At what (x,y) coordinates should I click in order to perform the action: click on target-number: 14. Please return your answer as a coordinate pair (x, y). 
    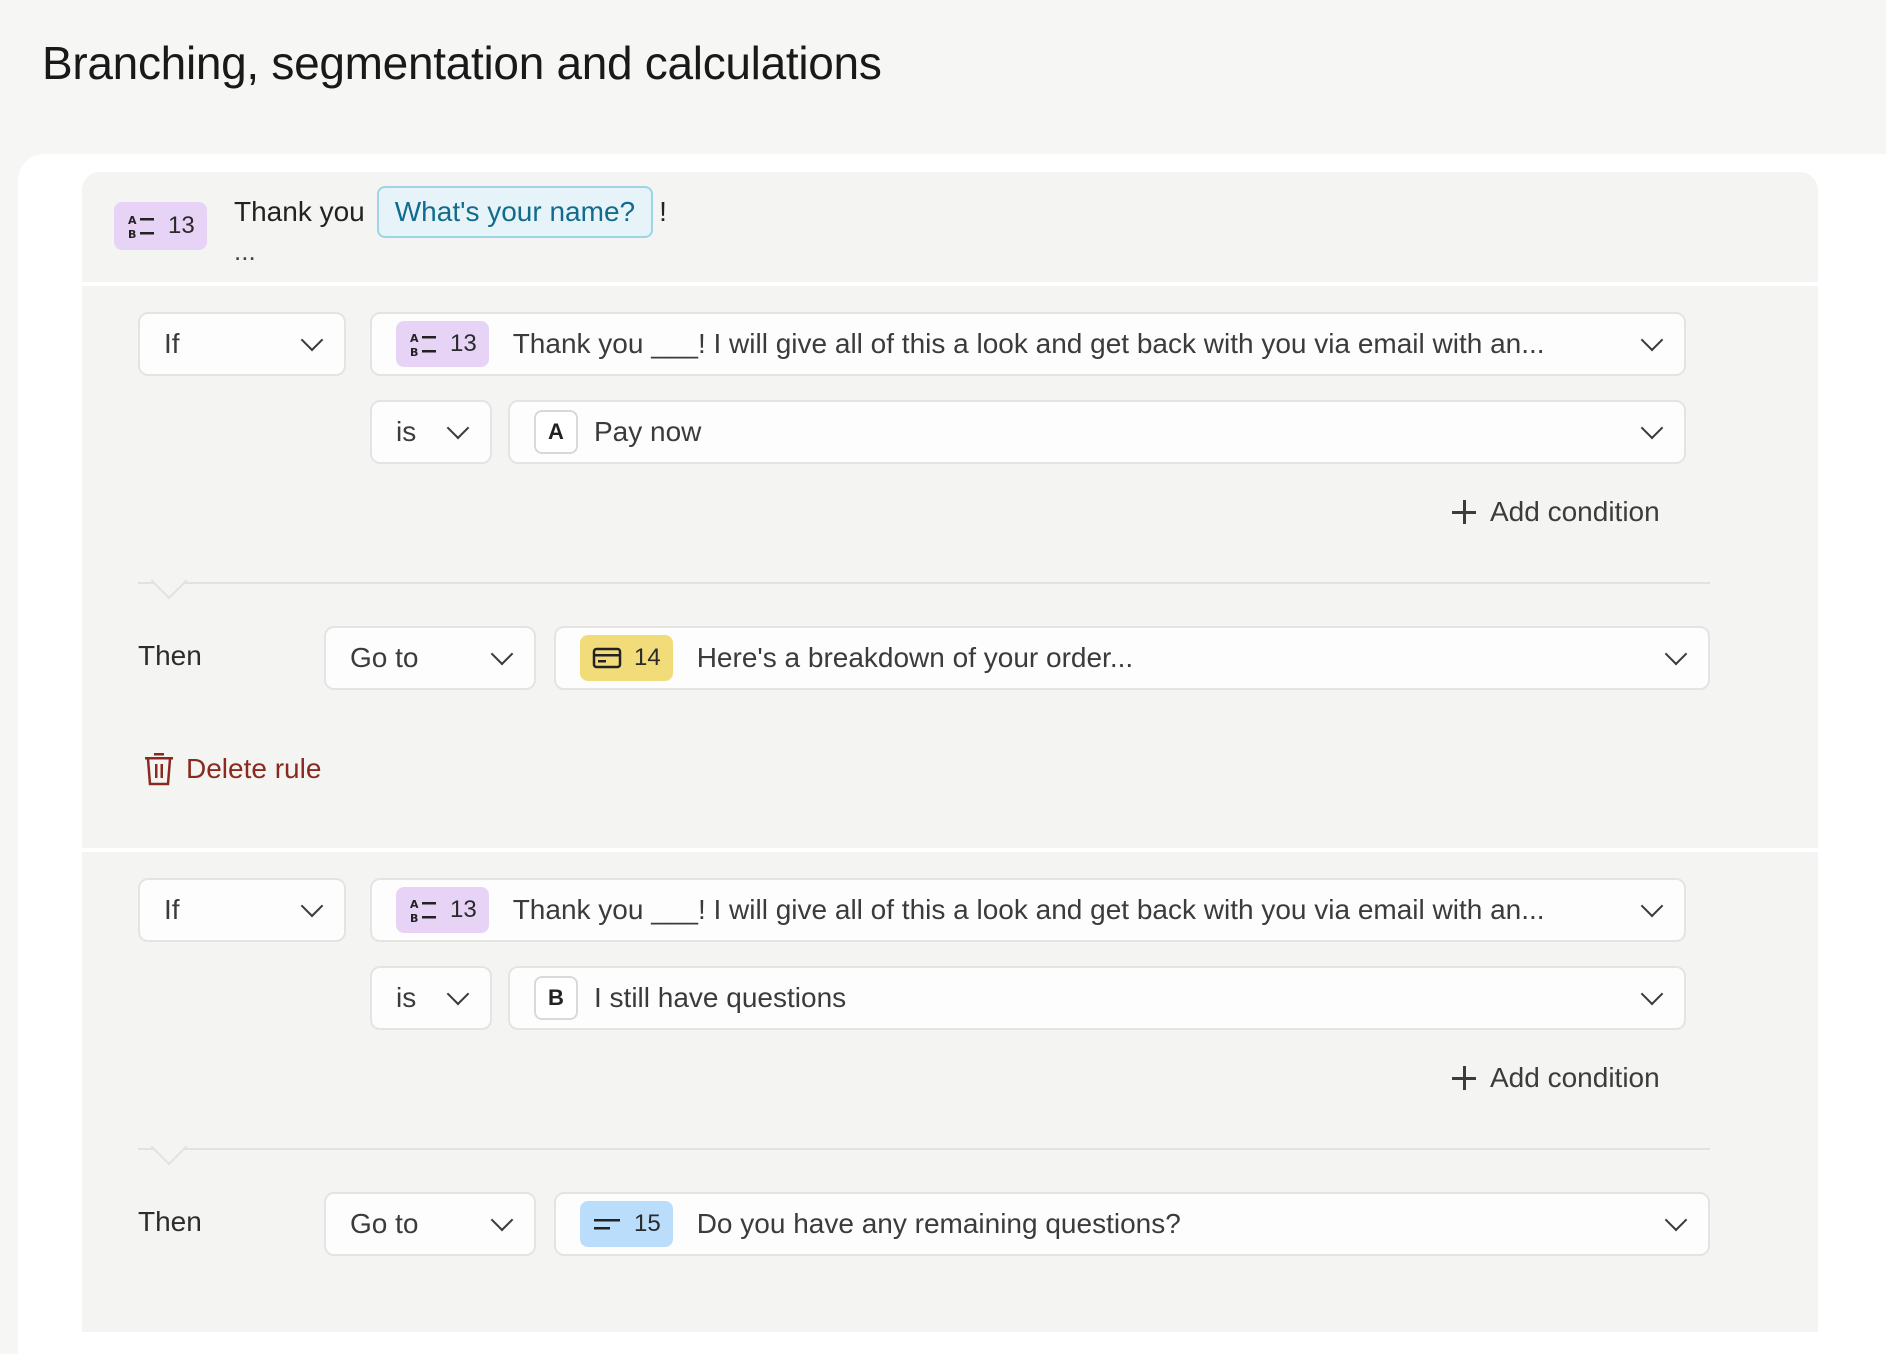
    Looking at the image, I should click on (647, 657).